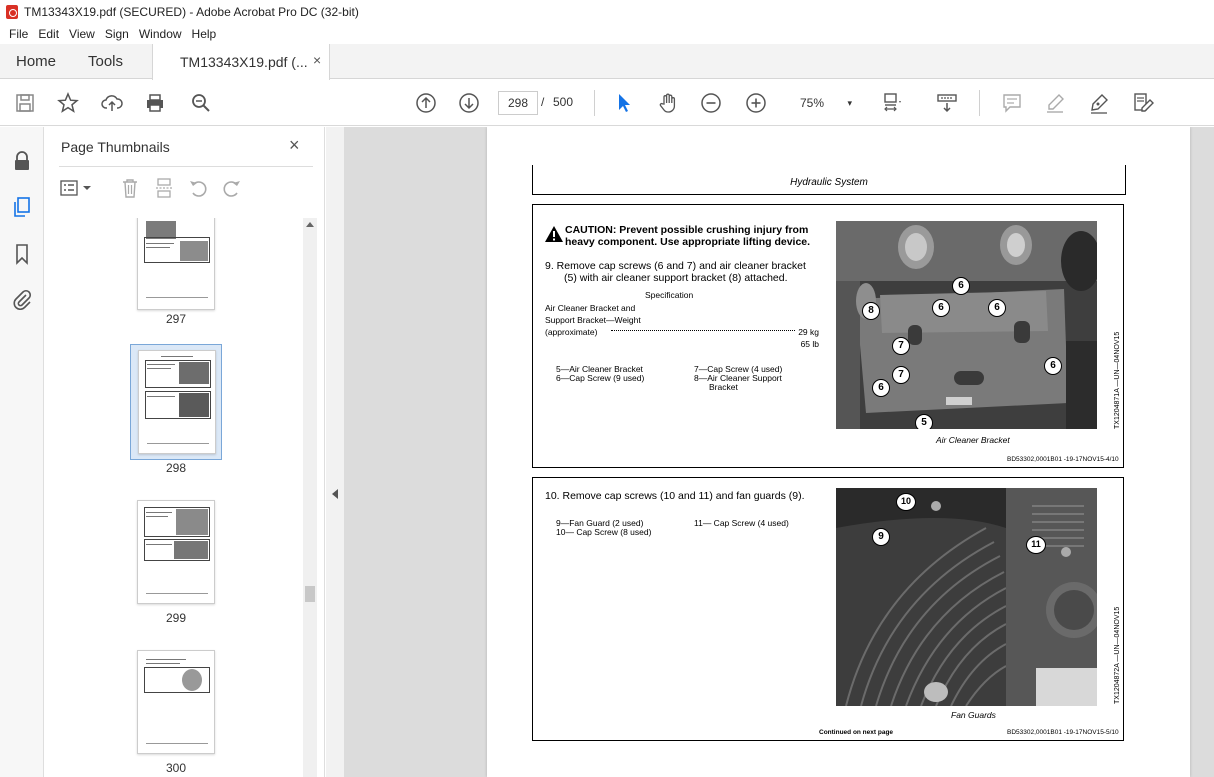  I want to click on upload-cloud-icon, so click(112, 103).